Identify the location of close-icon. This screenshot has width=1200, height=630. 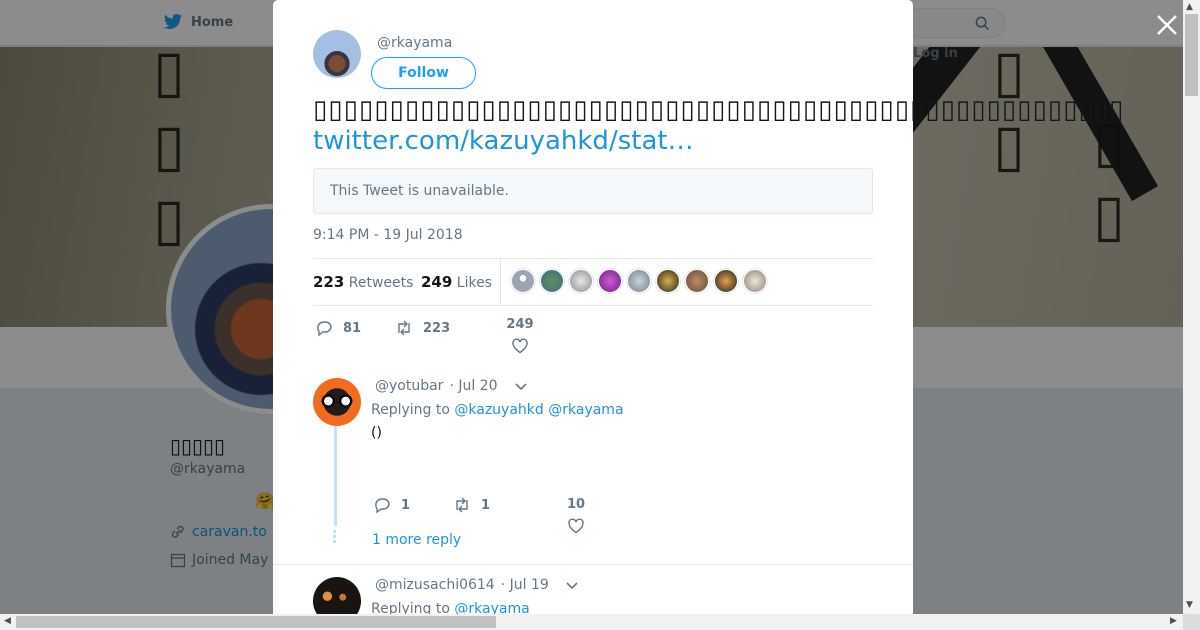
(1167, 25).